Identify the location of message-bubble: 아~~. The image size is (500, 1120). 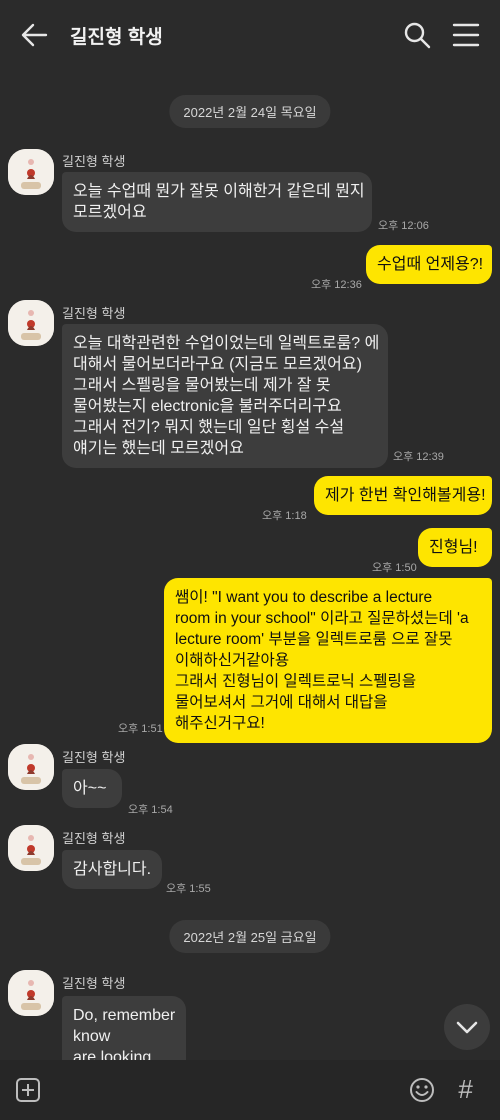
(92, 788).